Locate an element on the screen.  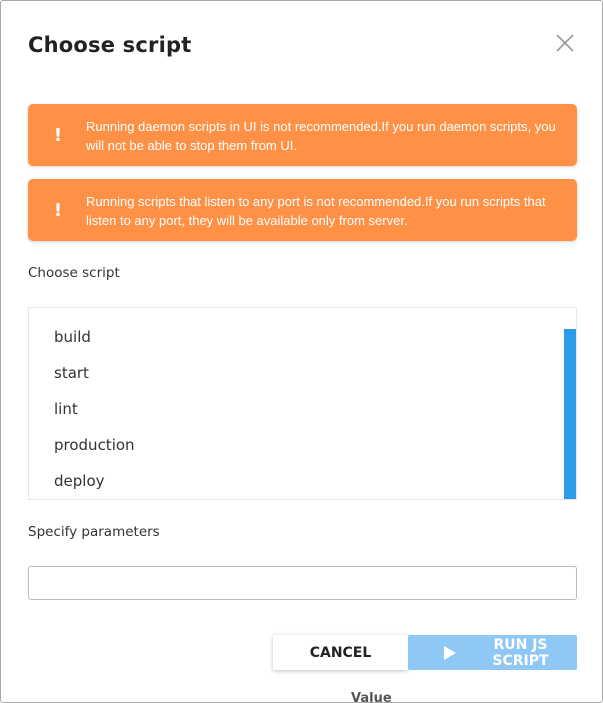
parameters-input is located at coordinates (302, 583).